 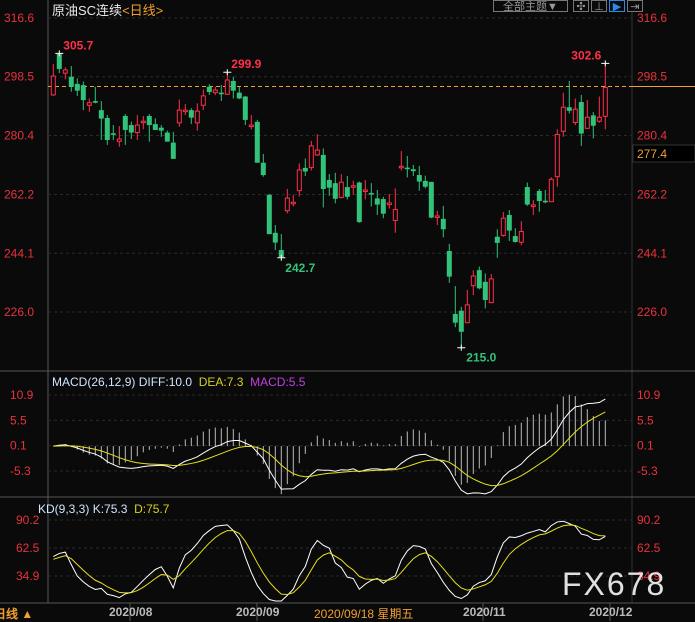 I want to click on crosshair-icon: ✣, so click(x=581, y=6).